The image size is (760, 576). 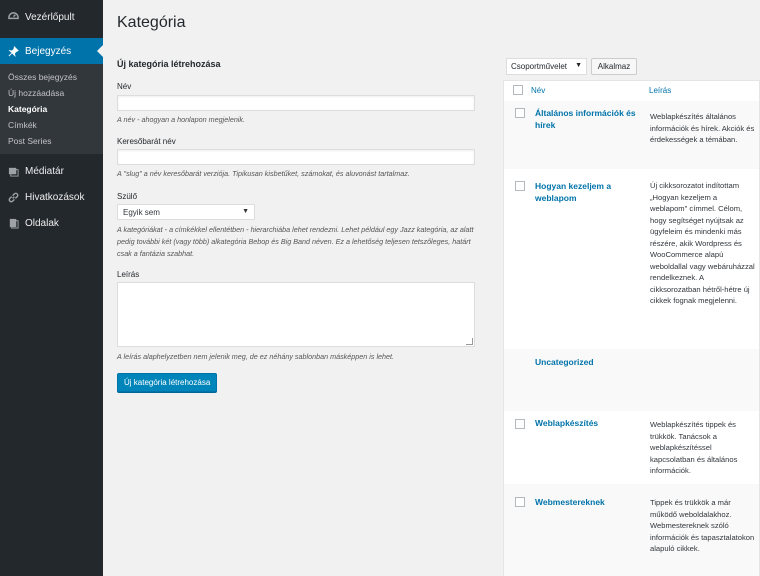 I want to click on add-category-button: Új kategória létrehozása, so click(x=167, y=382).